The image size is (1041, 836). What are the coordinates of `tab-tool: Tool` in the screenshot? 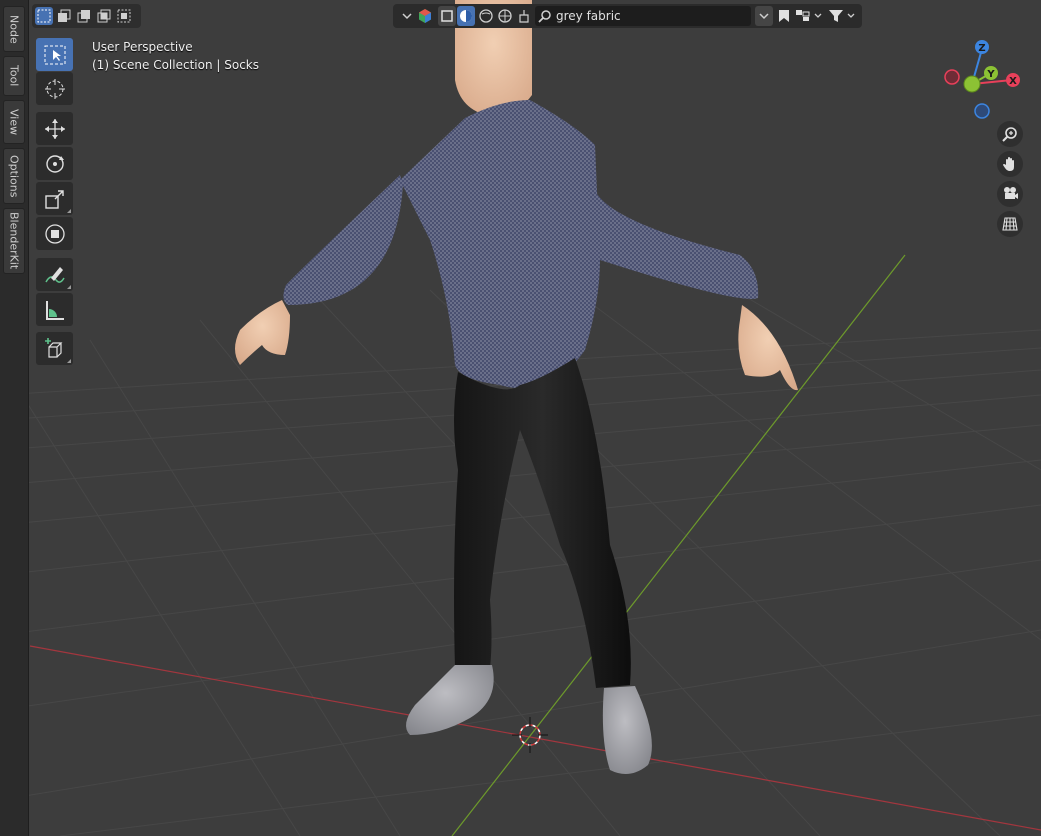 It's located at (14, 76).